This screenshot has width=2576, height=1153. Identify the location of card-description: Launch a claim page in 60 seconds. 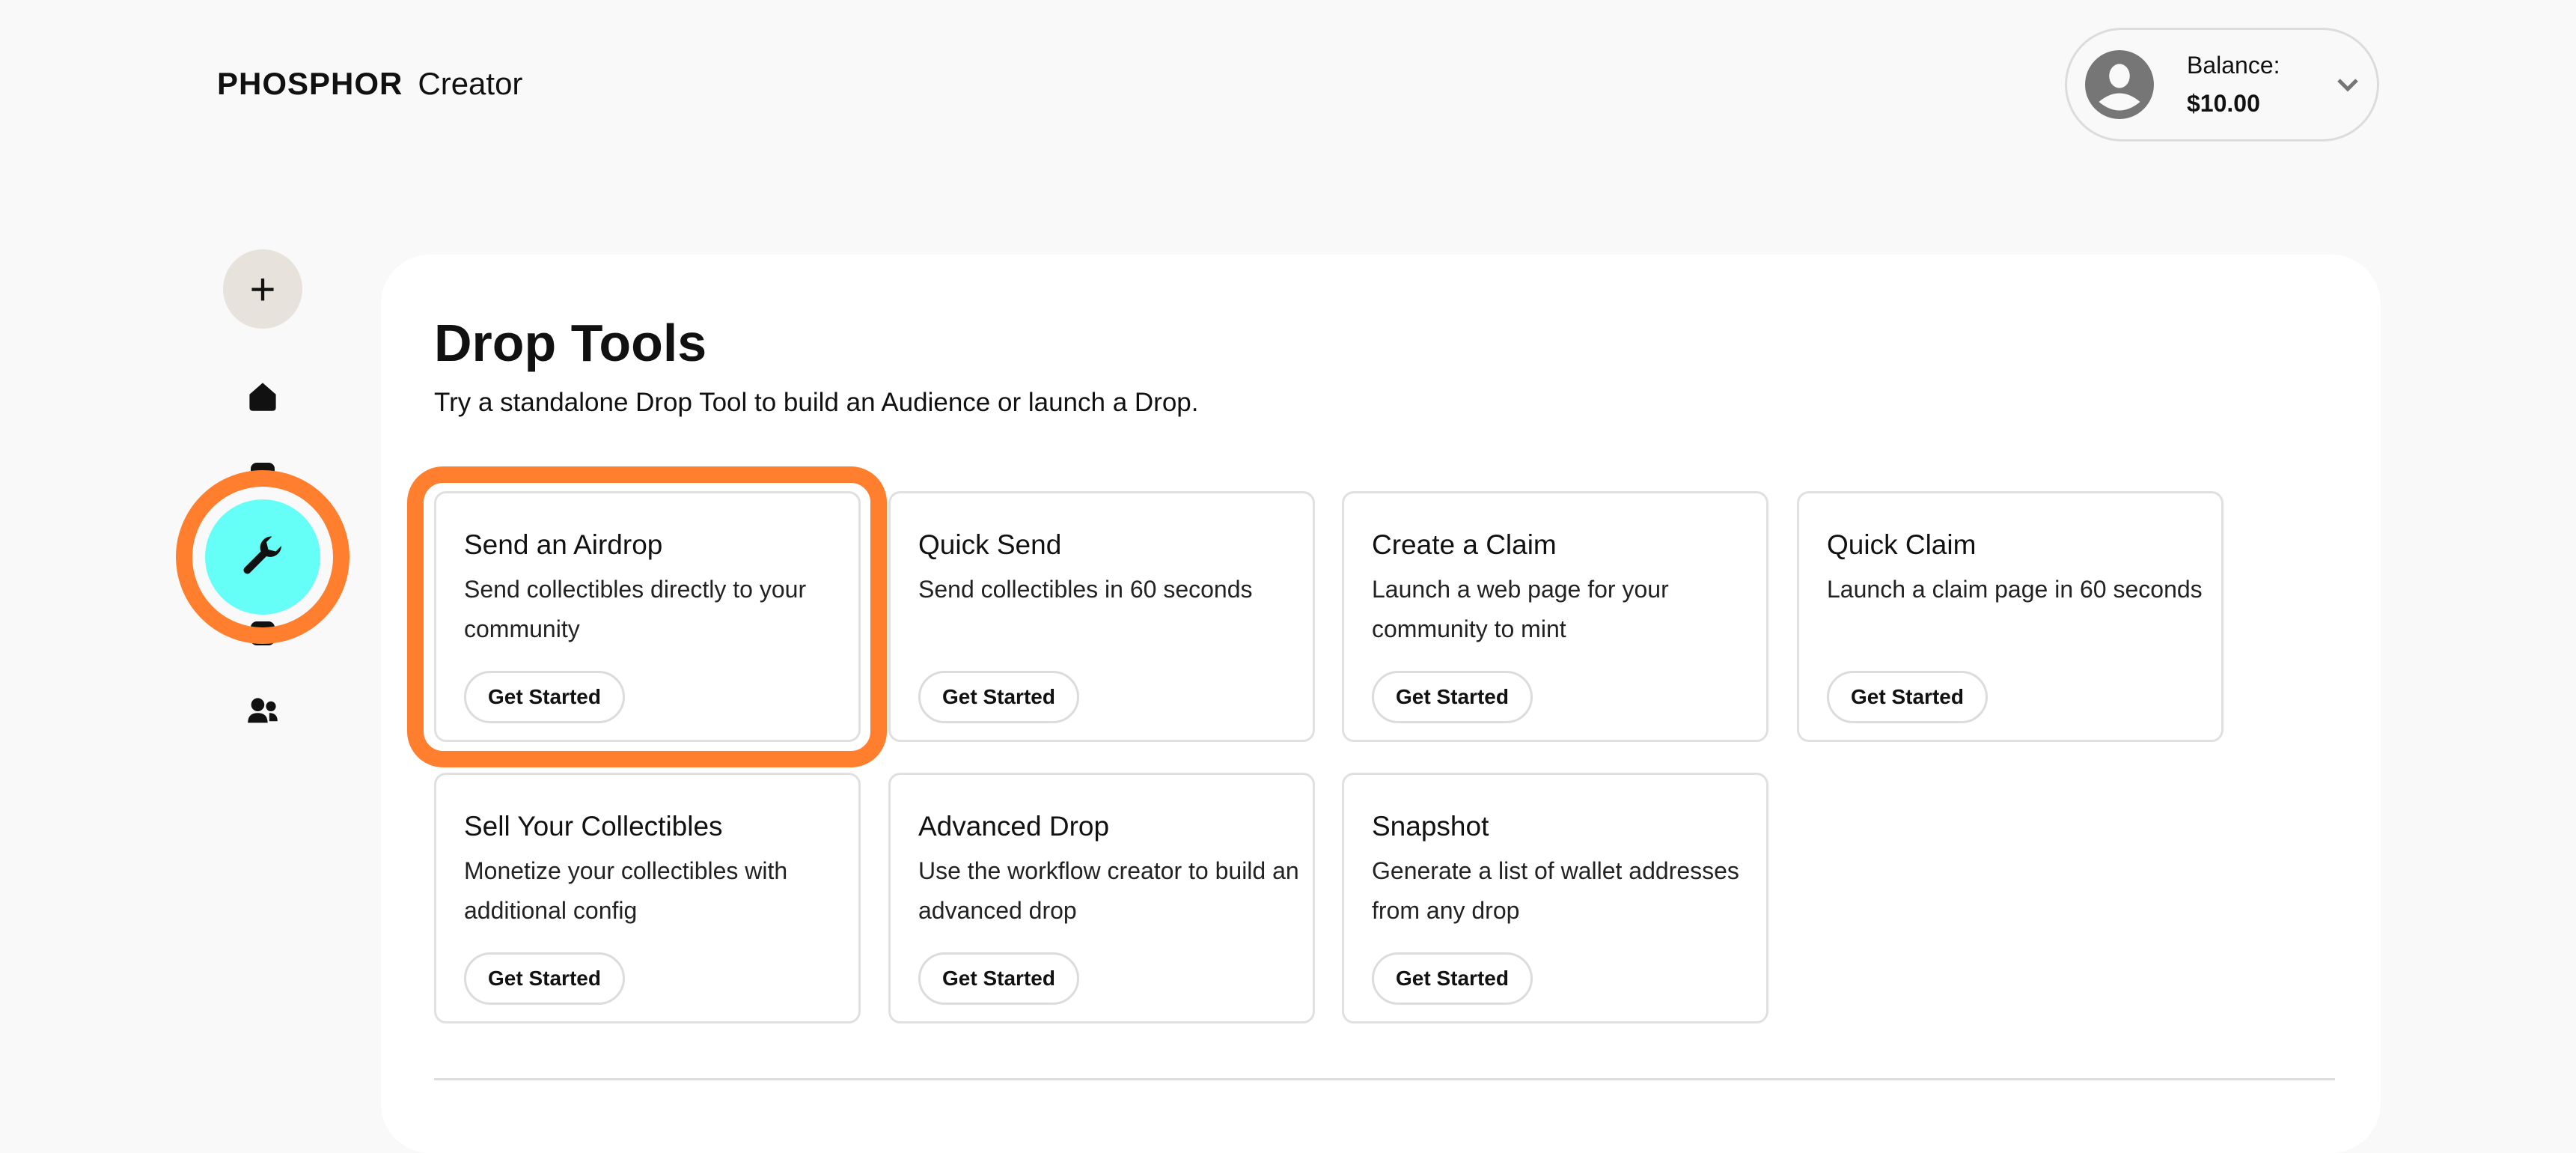
(2015, 589).